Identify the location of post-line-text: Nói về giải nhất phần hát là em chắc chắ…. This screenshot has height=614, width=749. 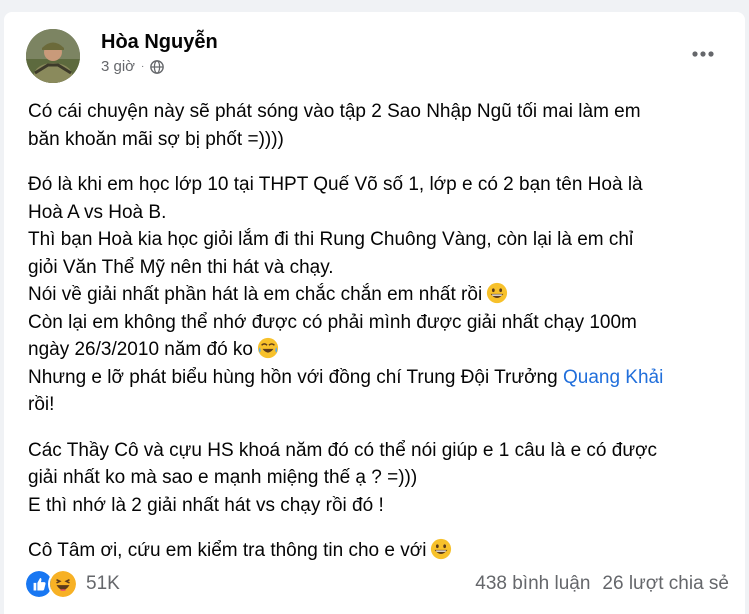
(255, 294).